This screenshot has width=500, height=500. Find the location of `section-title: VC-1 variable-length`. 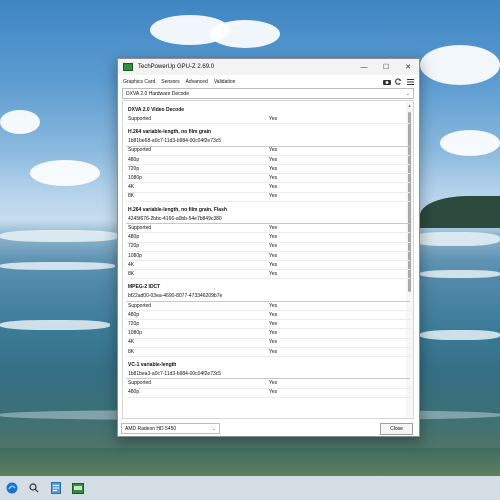

section-title: VC-1 variable-length is located at coordinates (268, 364).